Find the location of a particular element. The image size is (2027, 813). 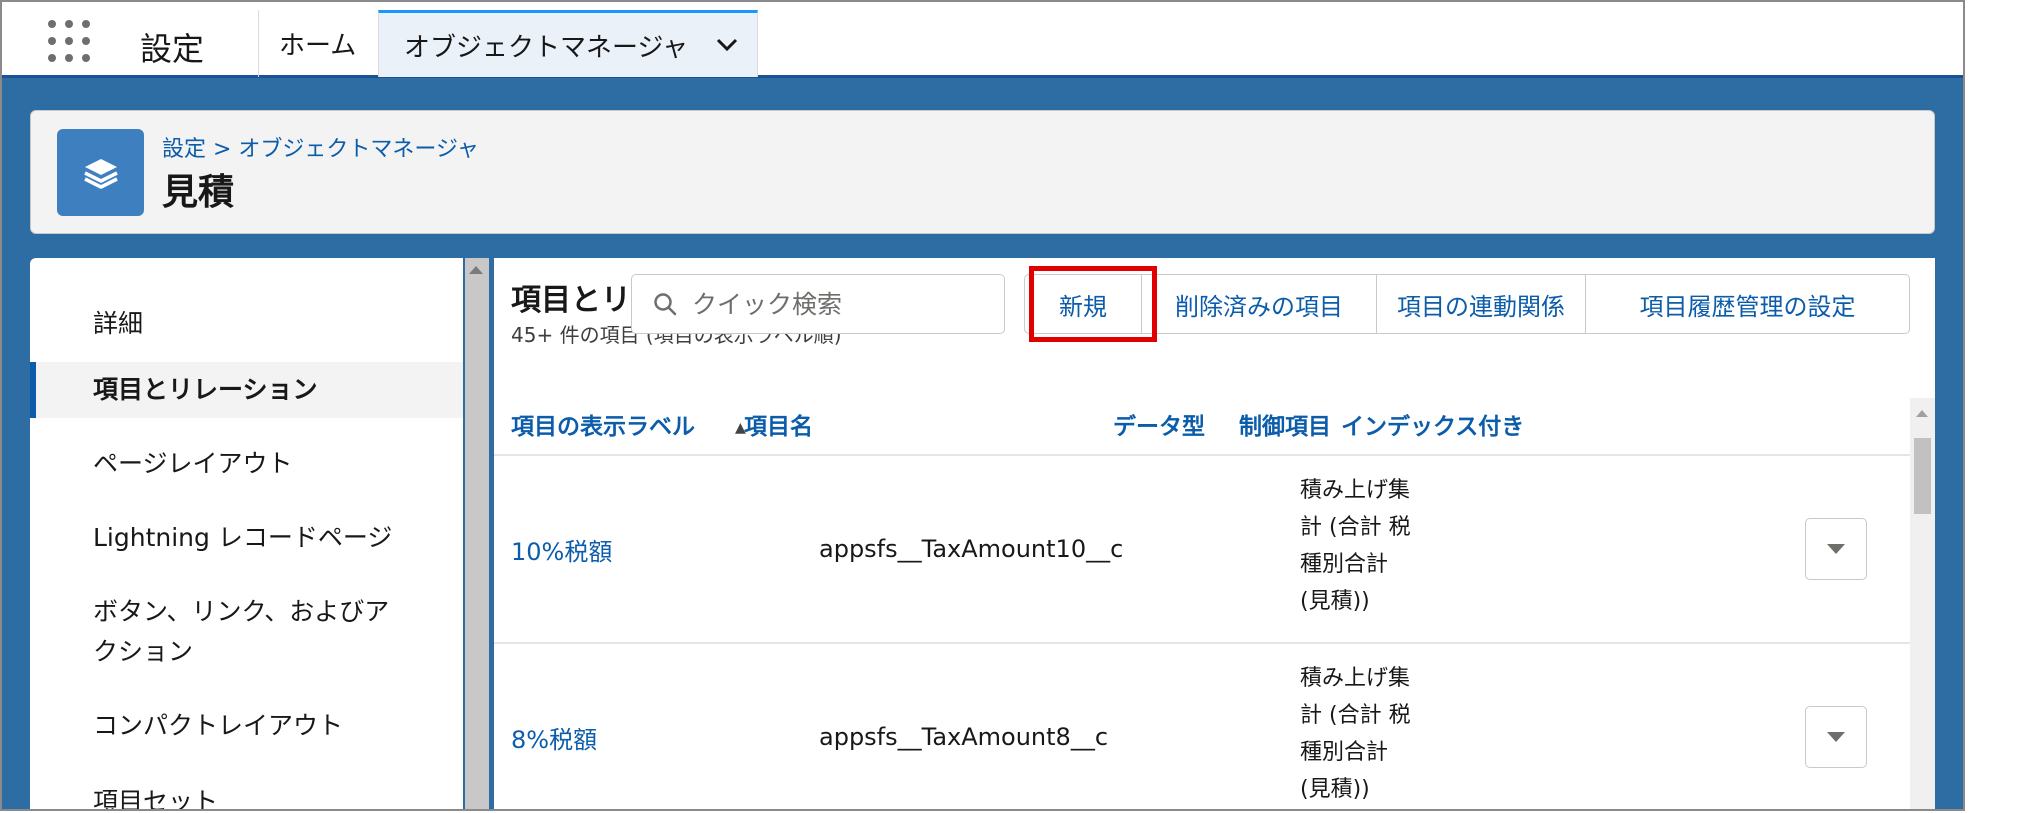

field-label-link: 10%税額 is located at coordinates (561, 549).